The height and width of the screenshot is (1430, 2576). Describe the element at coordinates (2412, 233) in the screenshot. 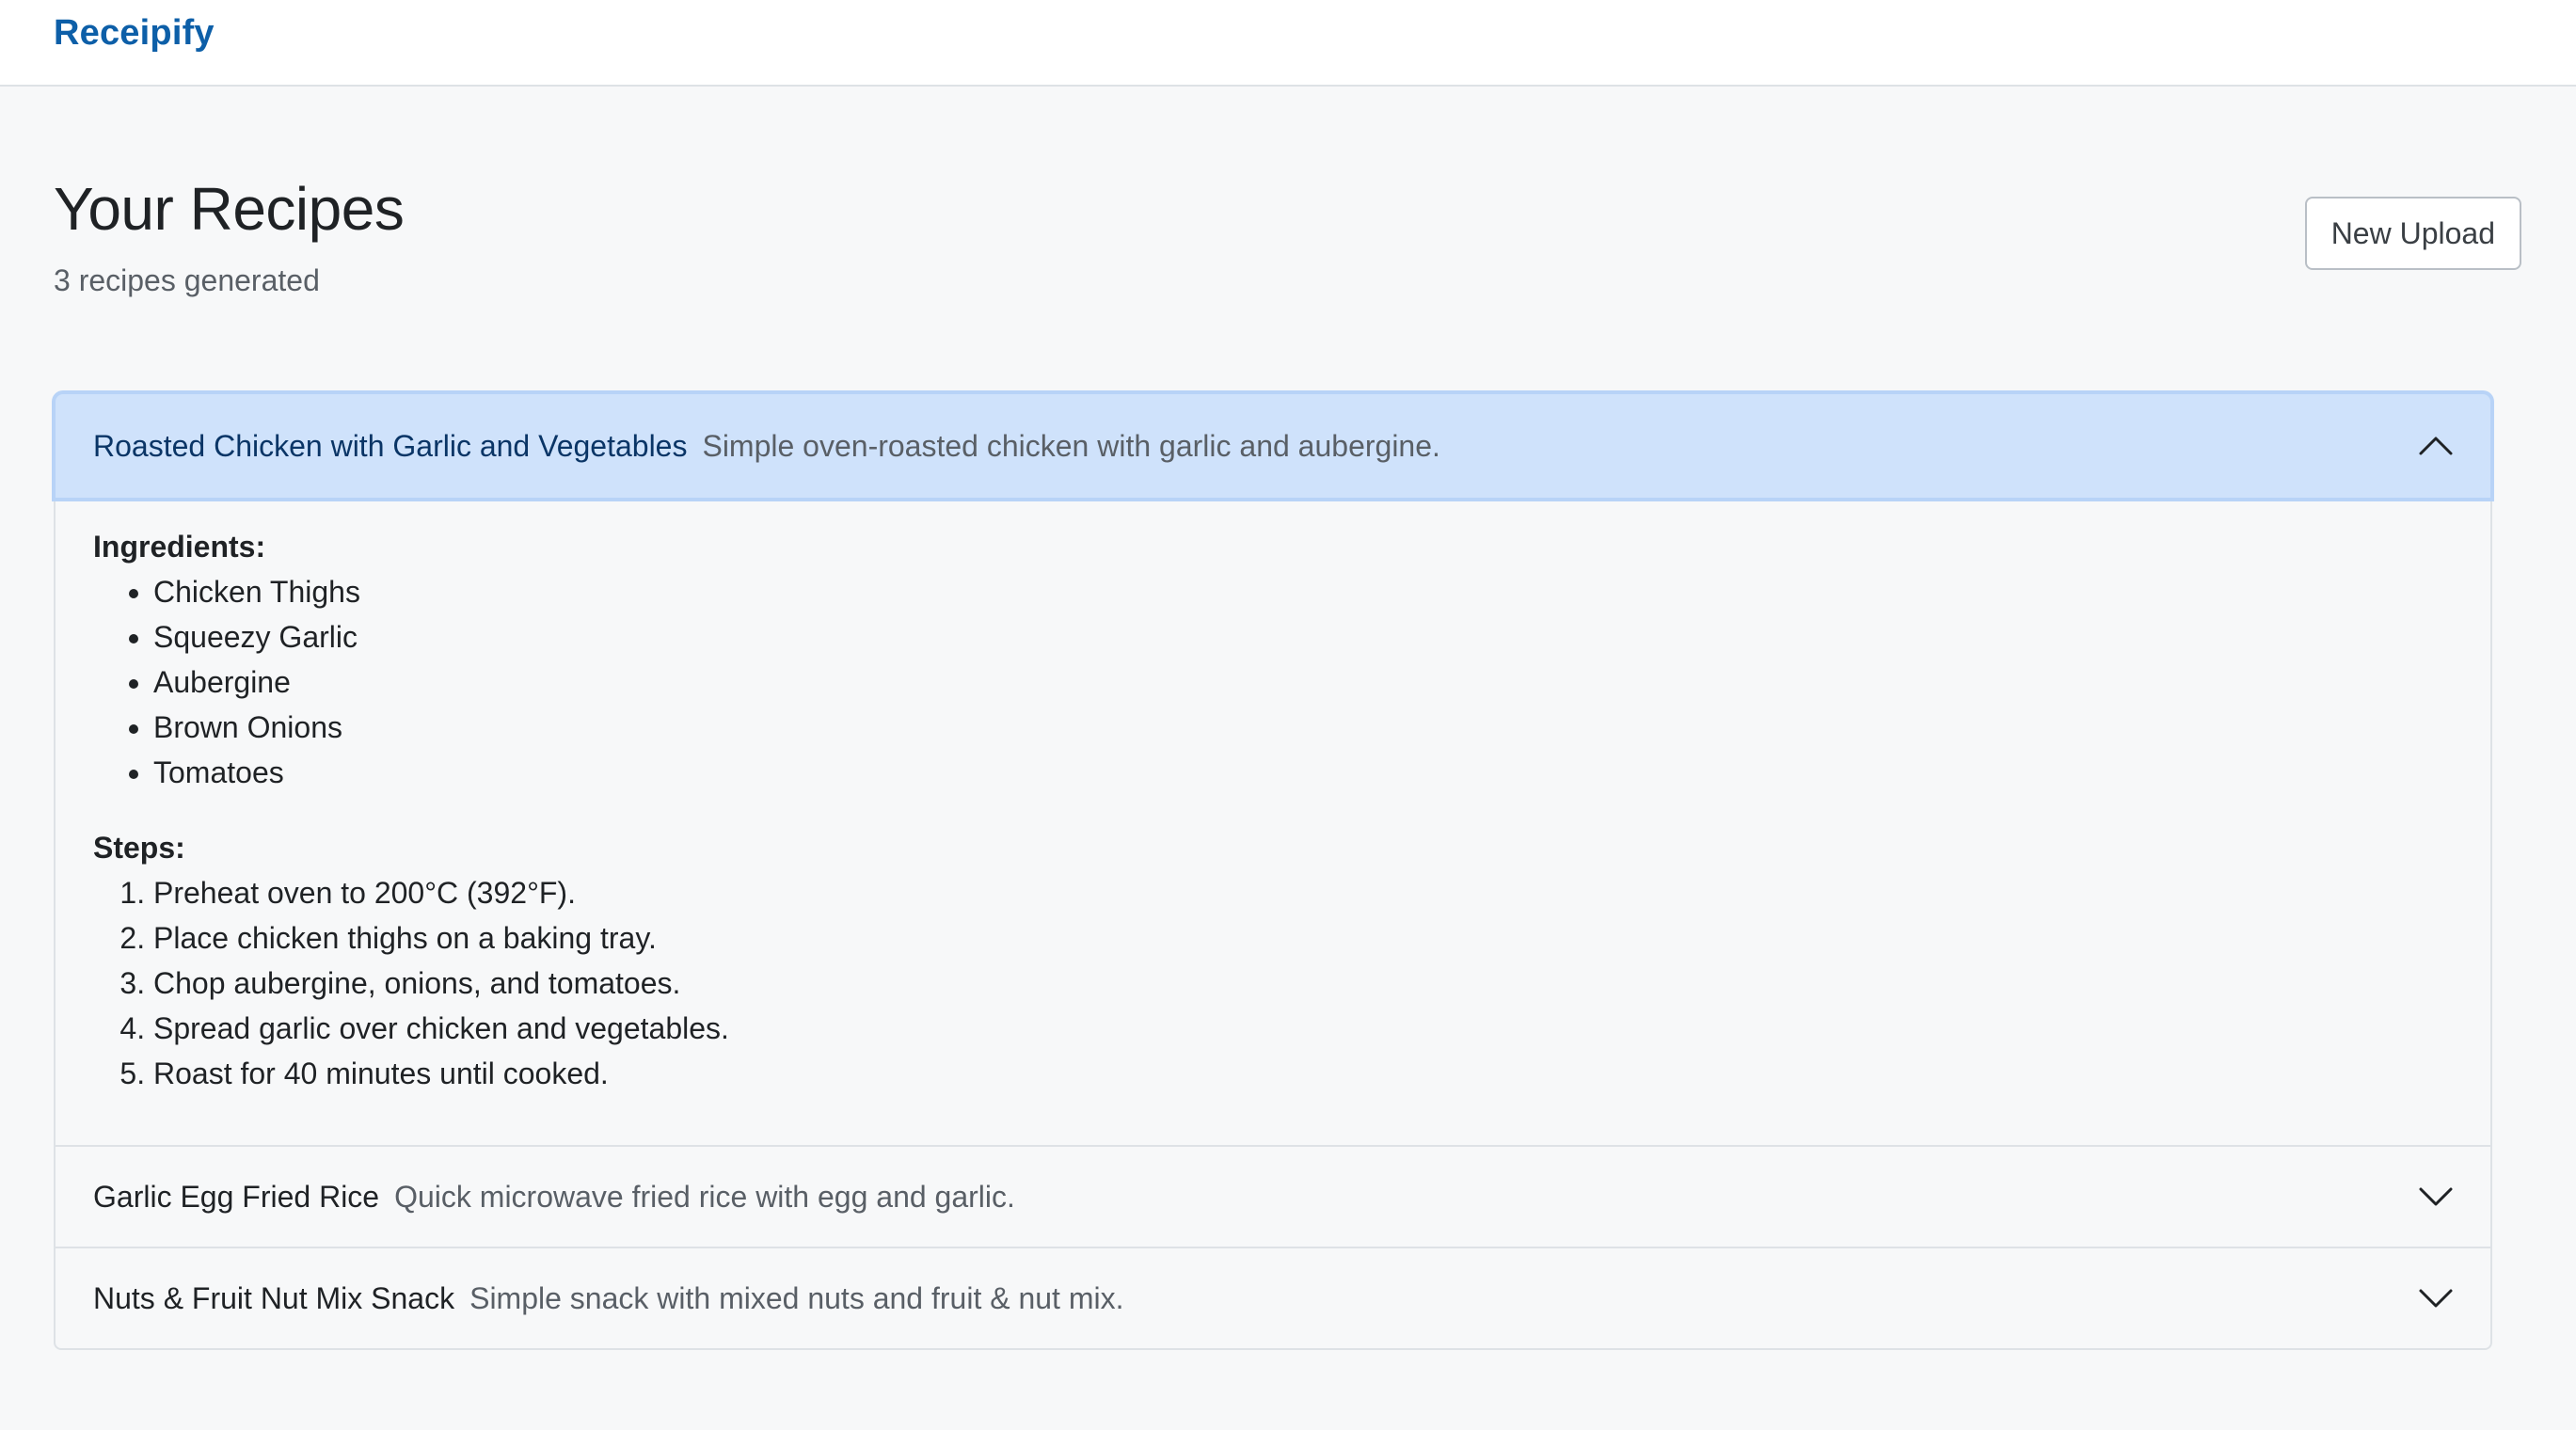

I see `new-upload-button: New Upload` at that location.